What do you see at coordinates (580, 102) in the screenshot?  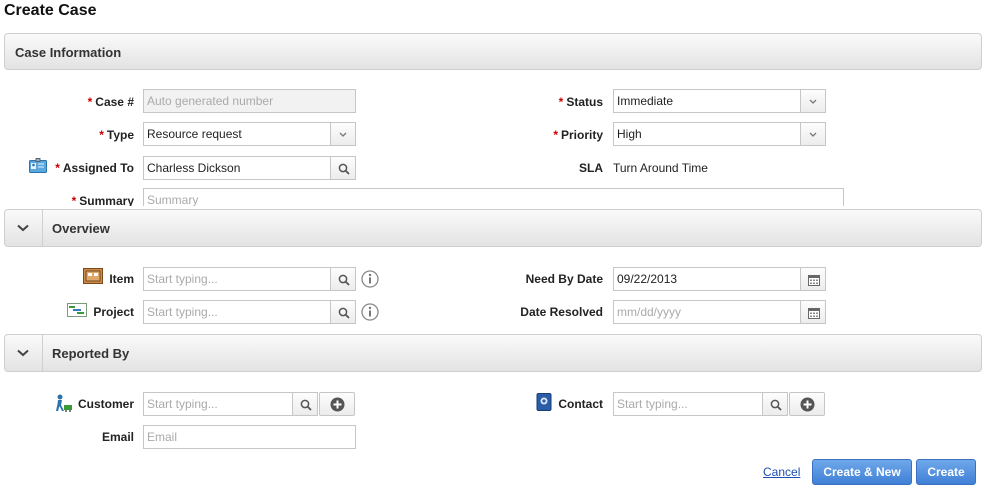 I see `status-label: * Status` at bounding box center [580, 102].